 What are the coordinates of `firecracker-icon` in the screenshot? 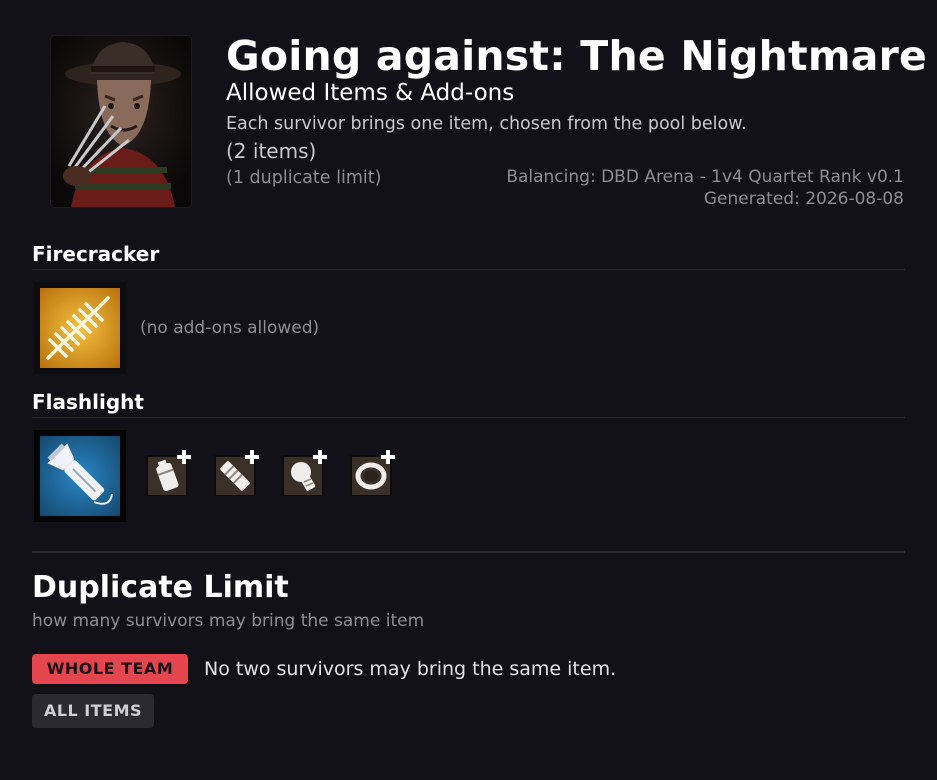 It's located at (80, 328).